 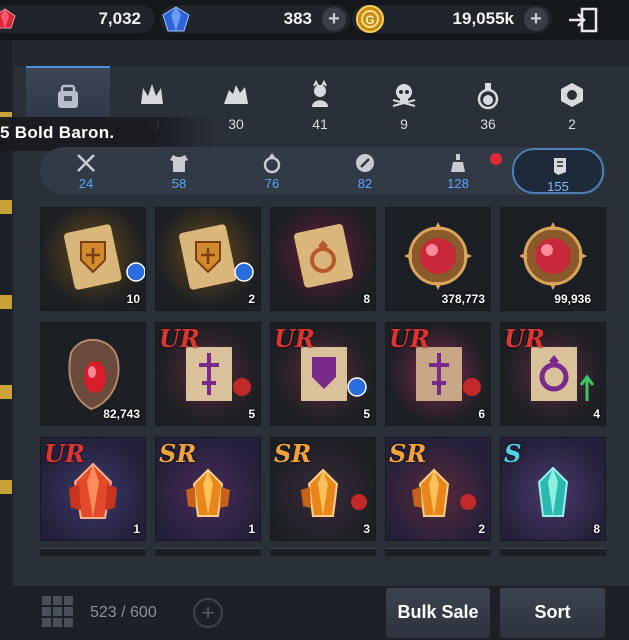 What do you see at coordinates (179, 163) in the screenshot?
I see `armor-icon` at bounding box center [179, 163].